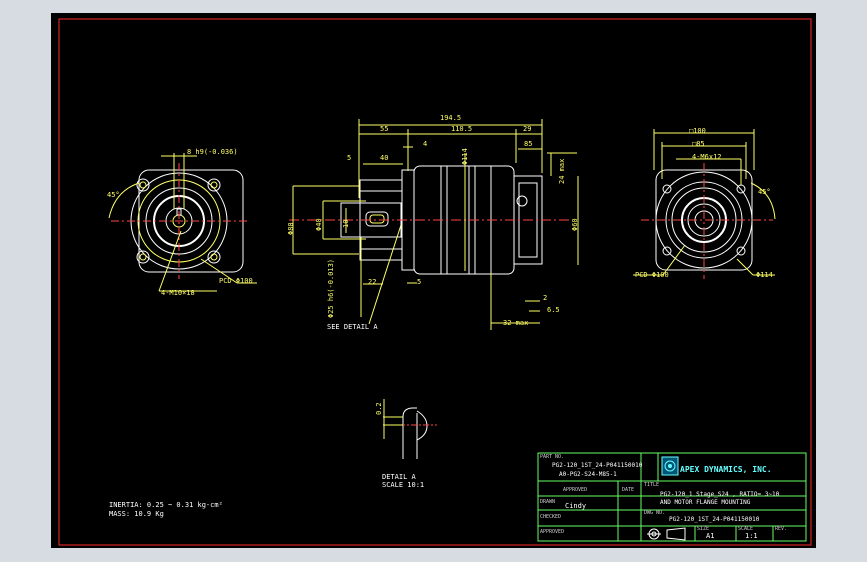 The width and height of the screenshot is (867, 562). Describe the element at coordinates (597, 465) in the screenshot. I see `part-no-1: PG2-120_1ST_24-P041150010` at that location.